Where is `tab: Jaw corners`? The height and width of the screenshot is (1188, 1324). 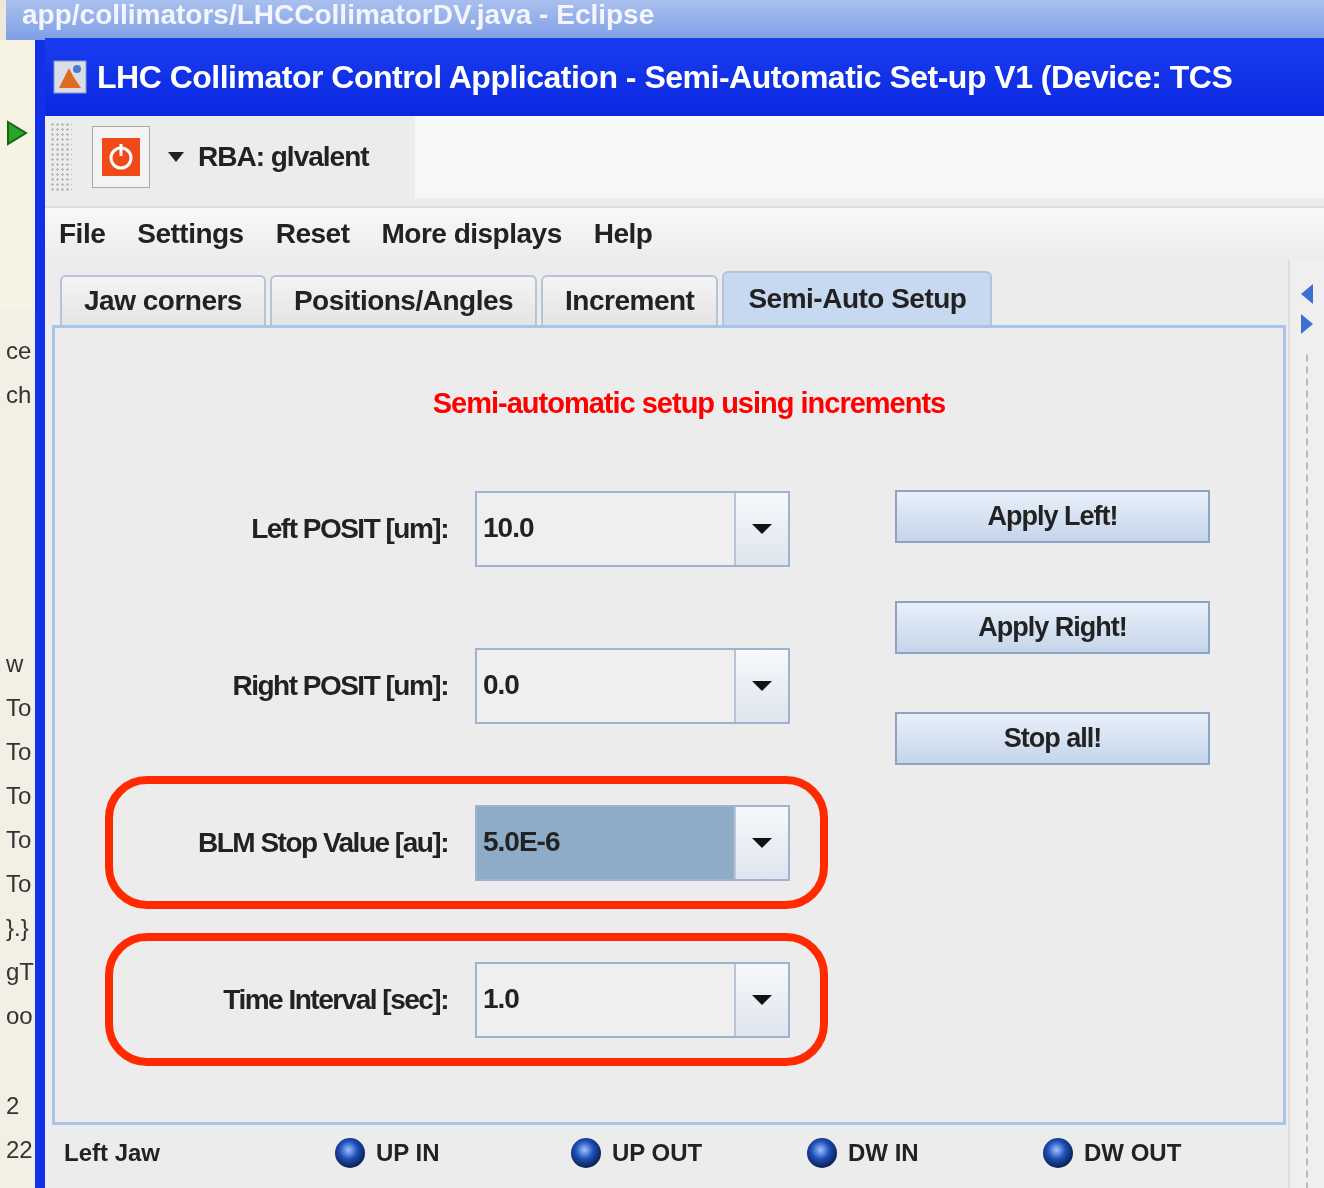
tab: Jaw corners is located at coordinates (163, 300).